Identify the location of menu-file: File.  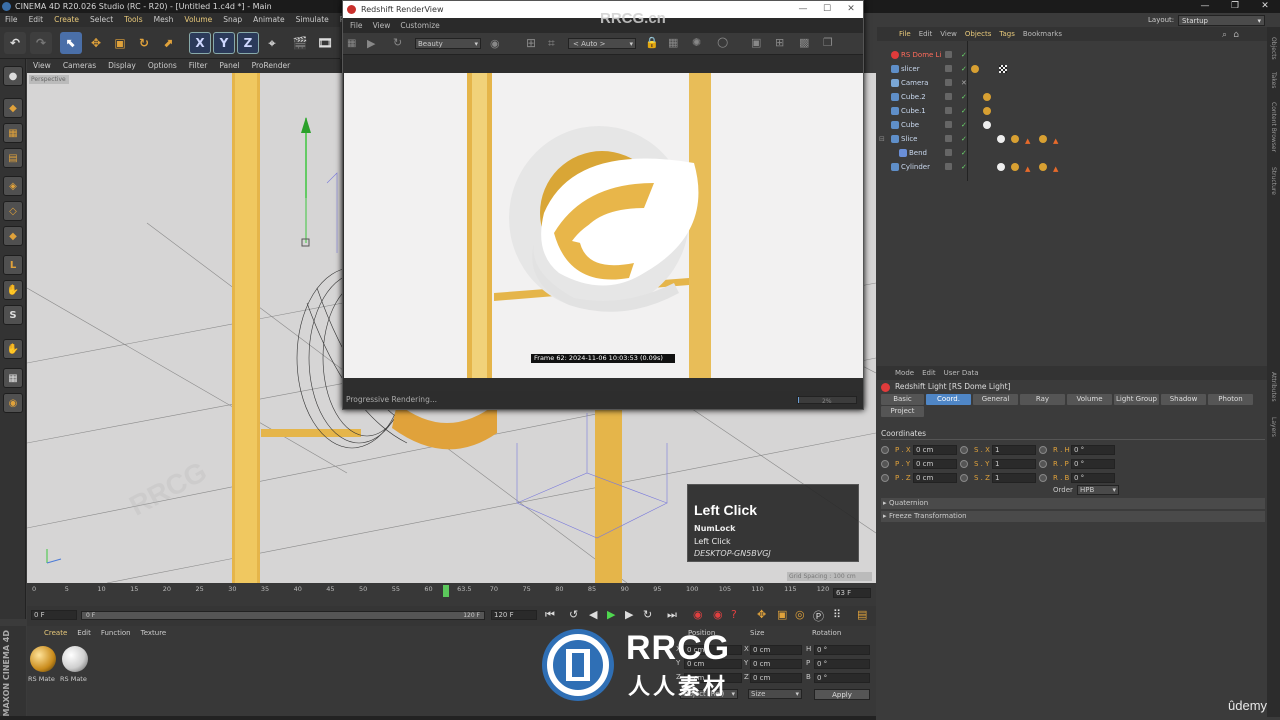
(11, 20).